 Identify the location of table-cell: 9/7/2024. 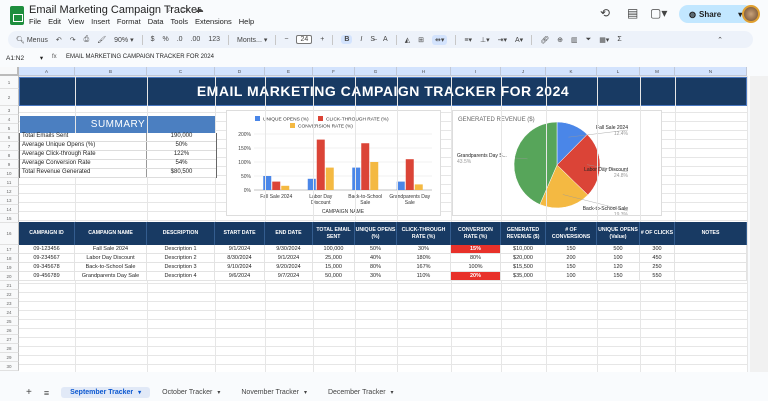
(289, 276).